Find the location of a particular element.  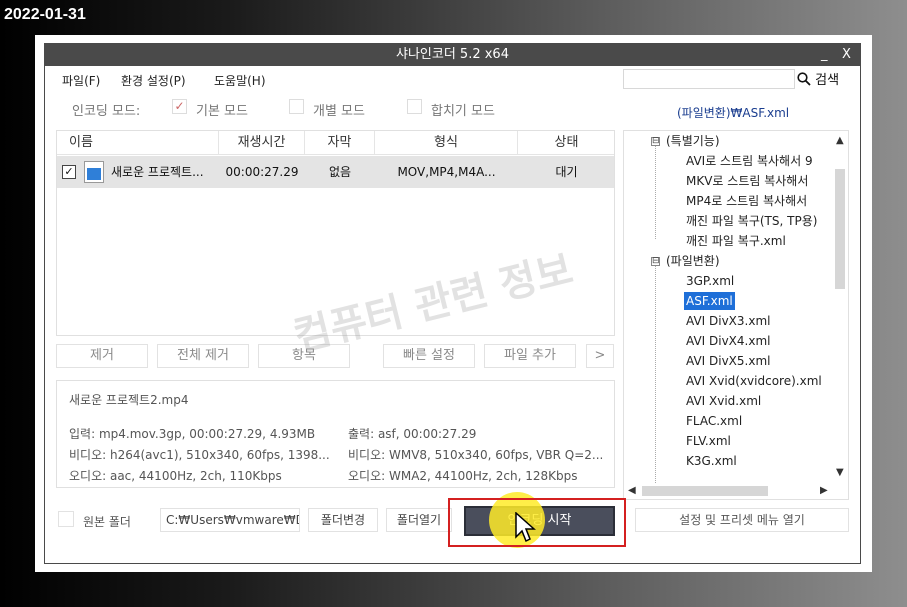

minimize-button: _ is located at coordinates (824, 55).